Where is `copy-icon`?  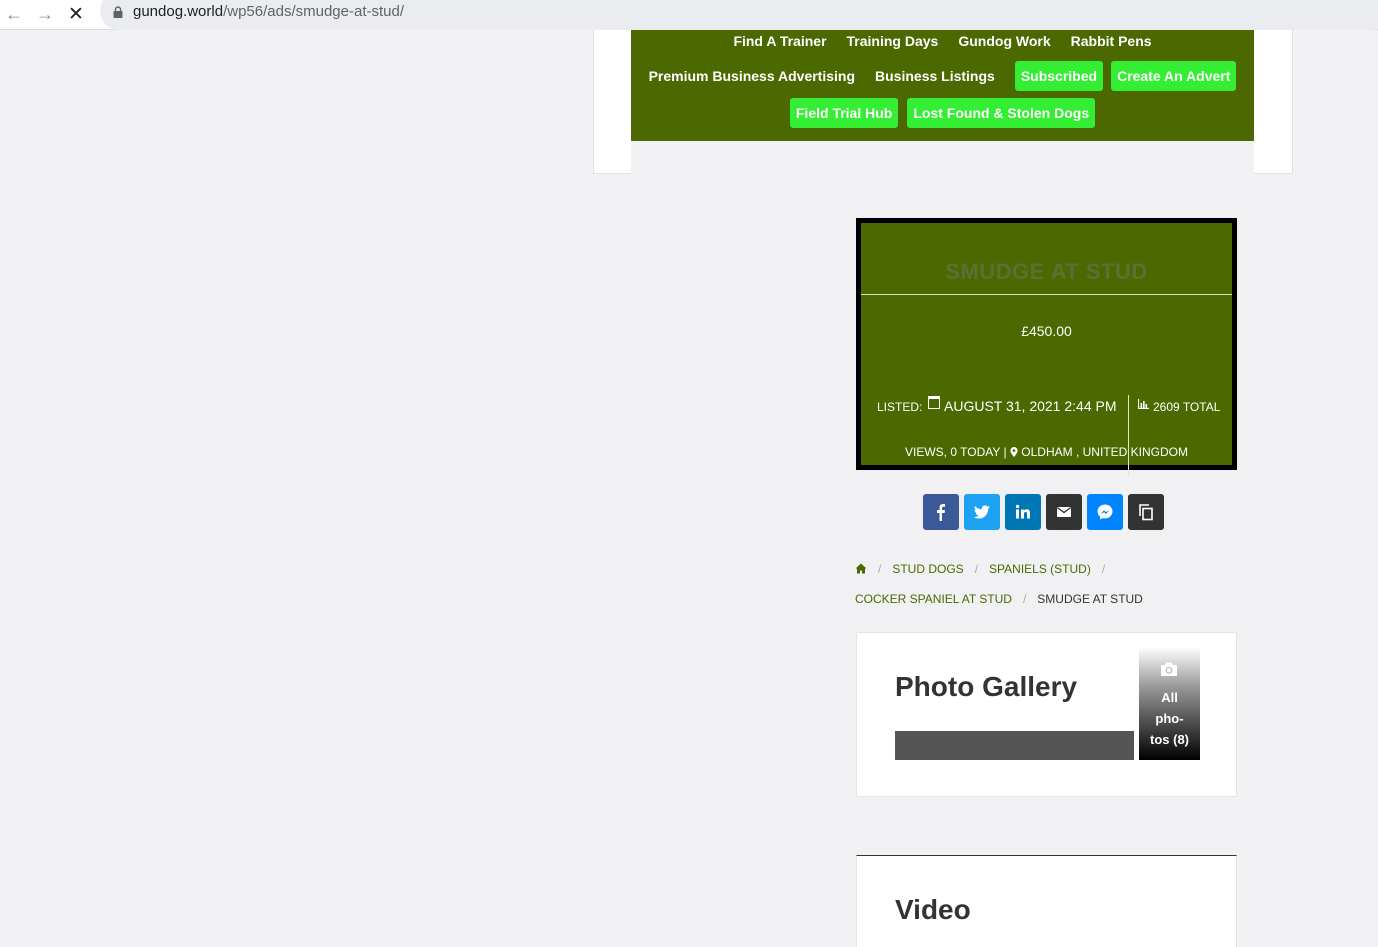 copy-icon is located at coordinates (1146, 512).